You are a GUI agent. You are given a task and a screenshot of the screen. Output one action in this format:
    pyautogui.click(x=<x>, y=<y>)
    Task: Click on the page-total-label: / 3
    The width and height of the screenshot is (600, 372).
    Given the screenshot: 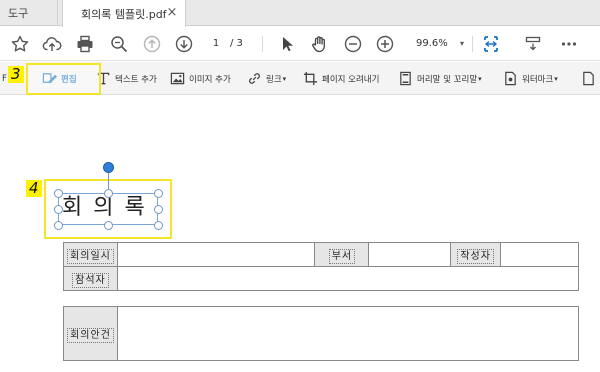 What is the action you would take?
    pyautogui.click(x=236, y=43)
    